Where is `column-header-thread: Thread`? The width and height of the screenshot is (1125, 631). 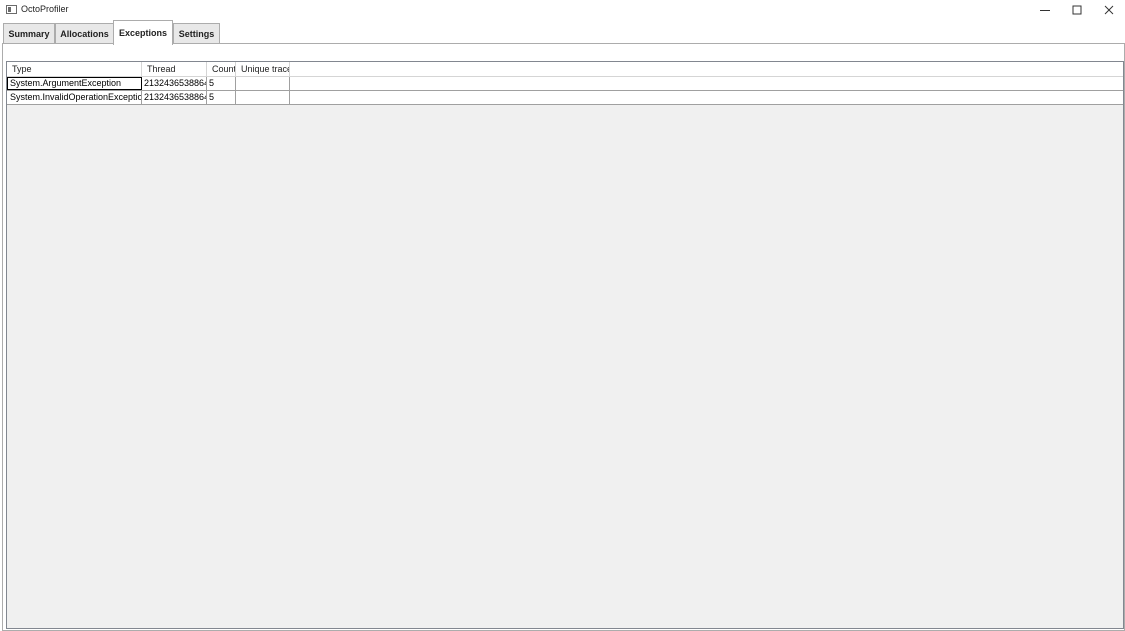 column-header-thread: Thread is located at coordinates (174, 69).